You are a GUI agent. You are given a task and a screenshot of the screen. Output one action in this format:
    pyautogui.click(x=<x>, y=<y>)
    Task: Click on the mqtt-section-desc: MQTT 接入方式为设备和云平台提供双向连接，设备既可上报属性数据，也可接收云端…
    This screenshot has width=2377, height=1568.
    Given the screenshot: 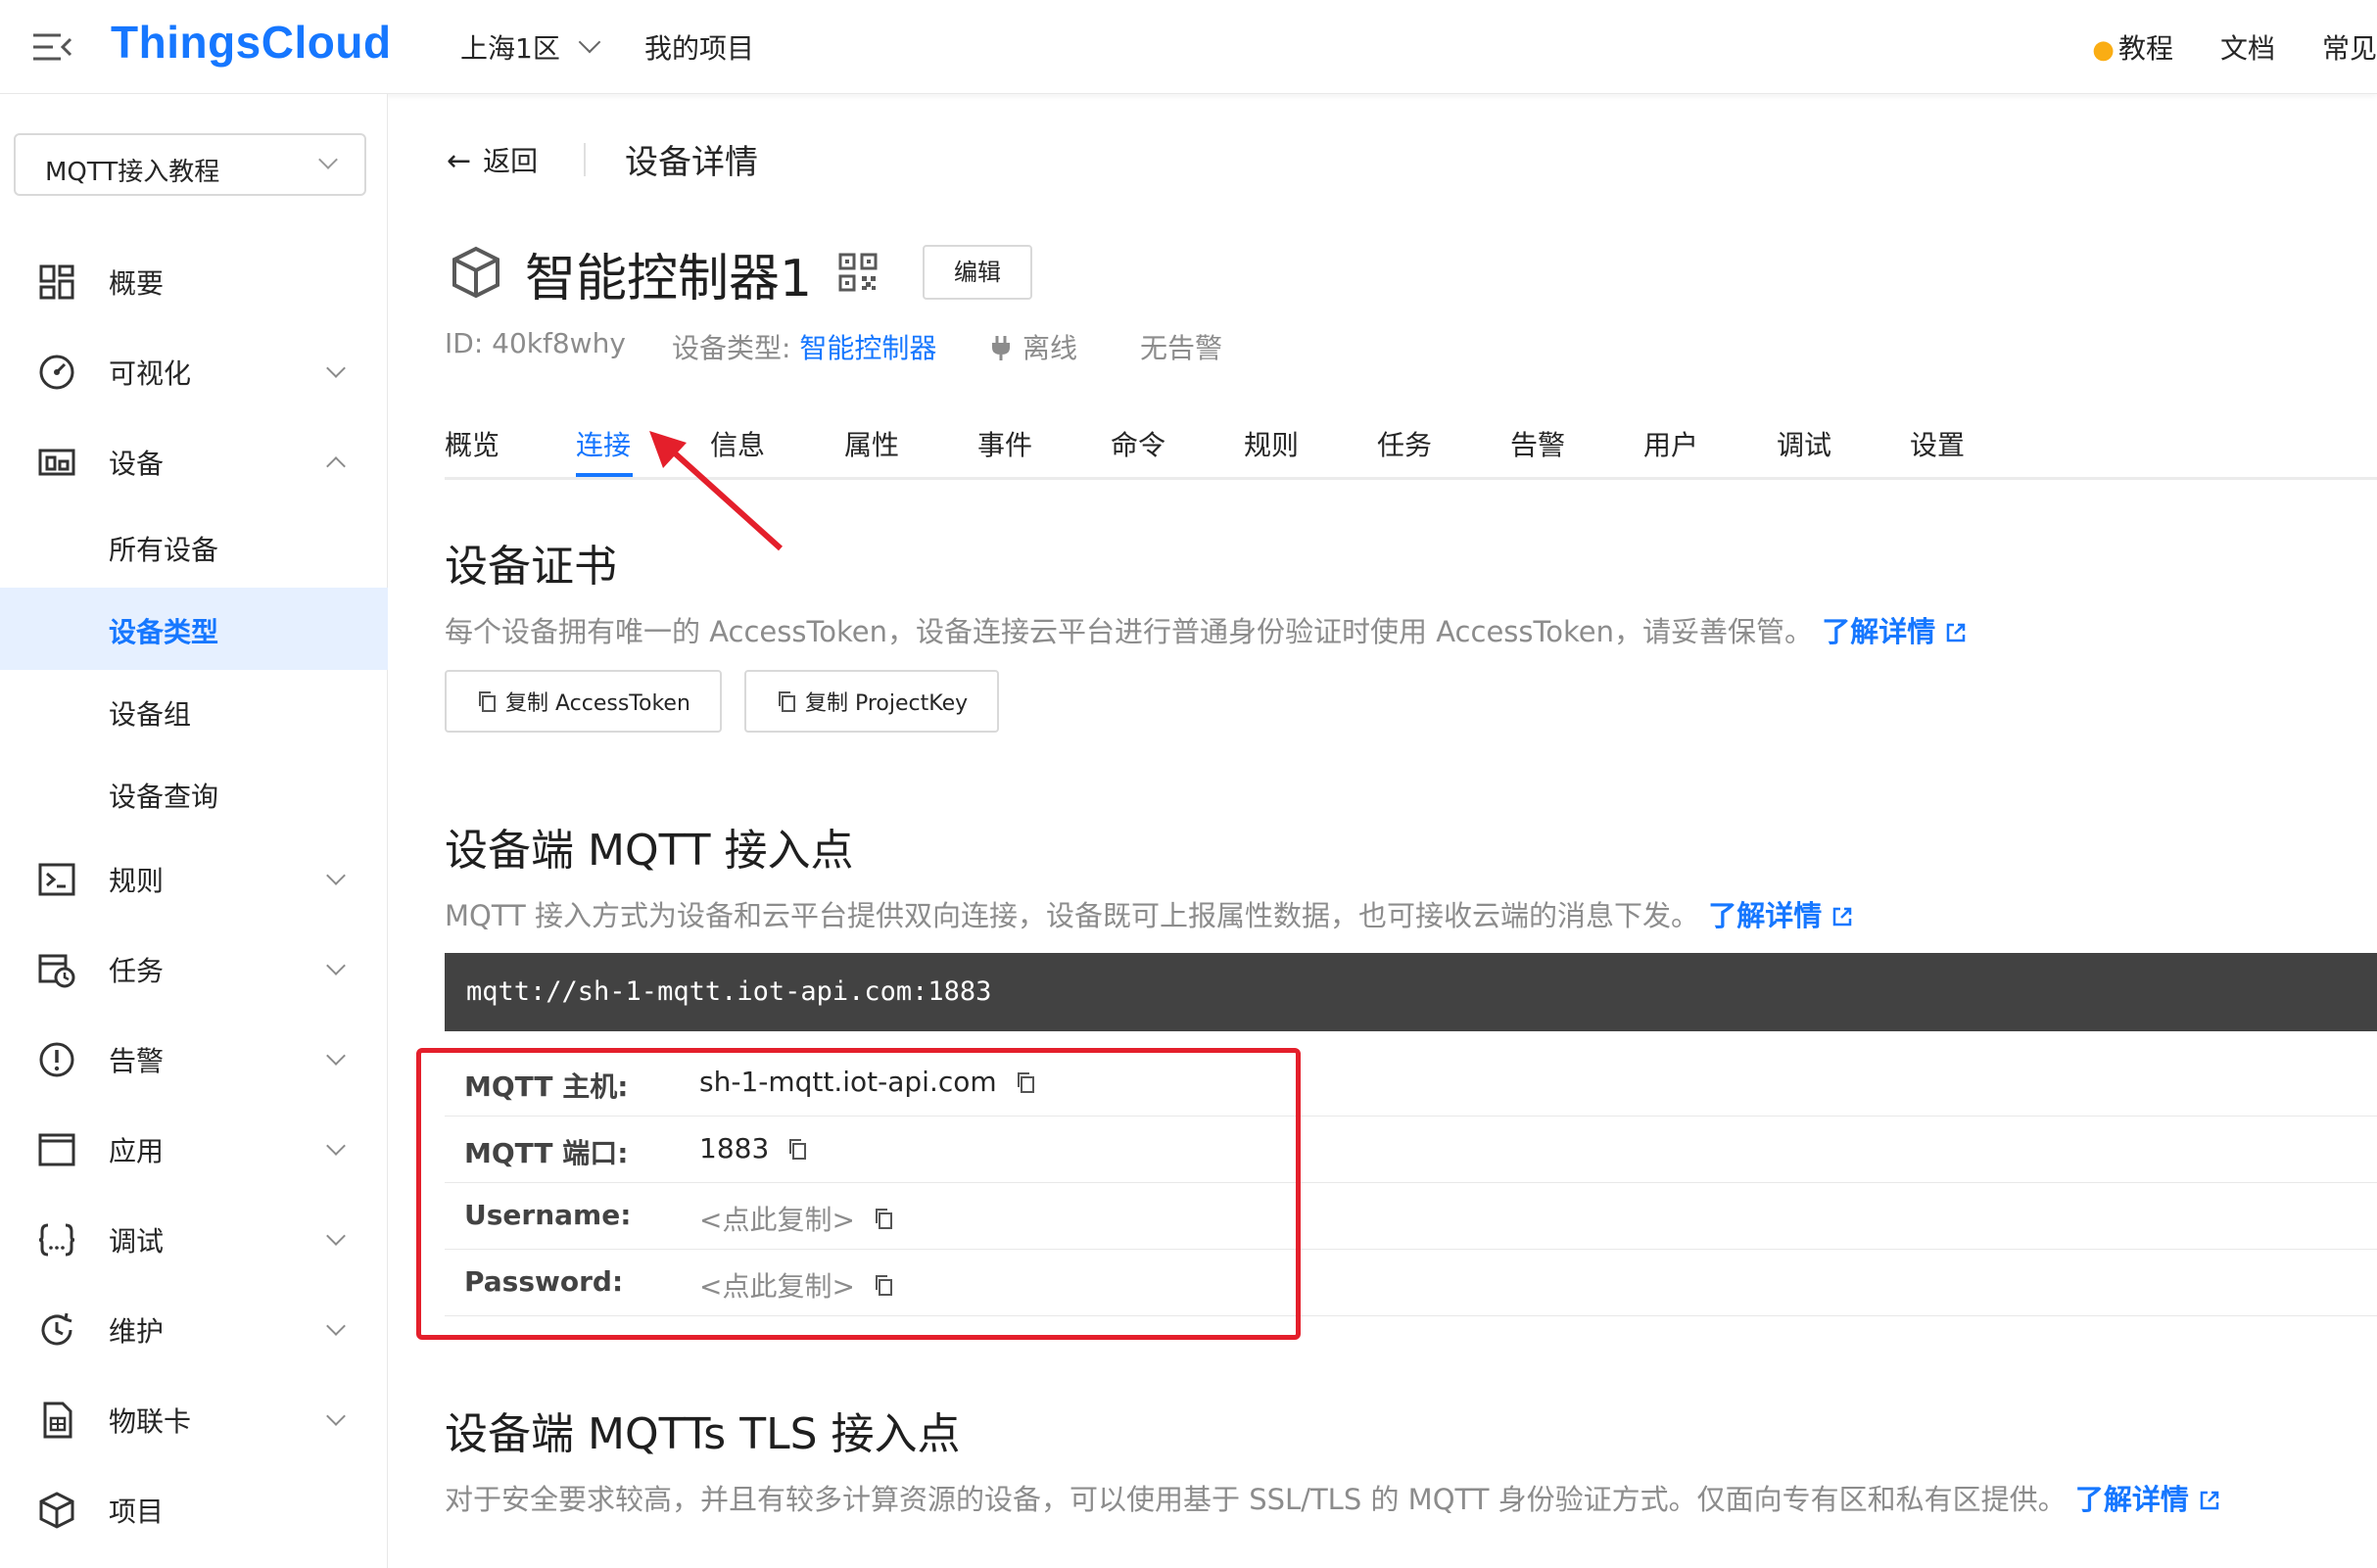 What is the action you would take?
    pyautogui.click(x=1149, y=914)
    